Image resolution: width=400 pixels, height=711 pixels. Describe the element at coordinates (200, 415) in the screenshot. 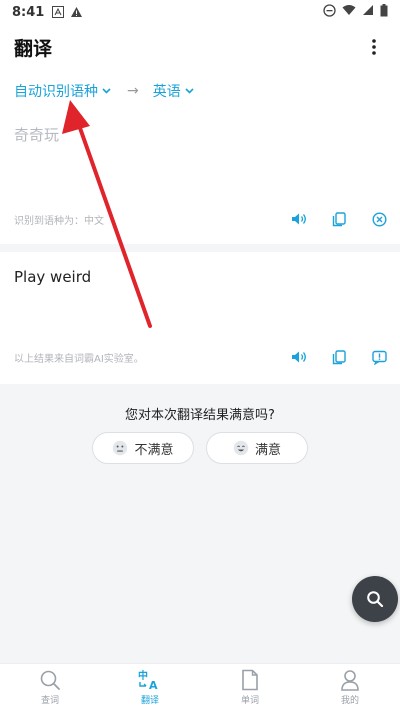

I see `feedback-question: 您对本次翻译结果满意吗?` at that location.